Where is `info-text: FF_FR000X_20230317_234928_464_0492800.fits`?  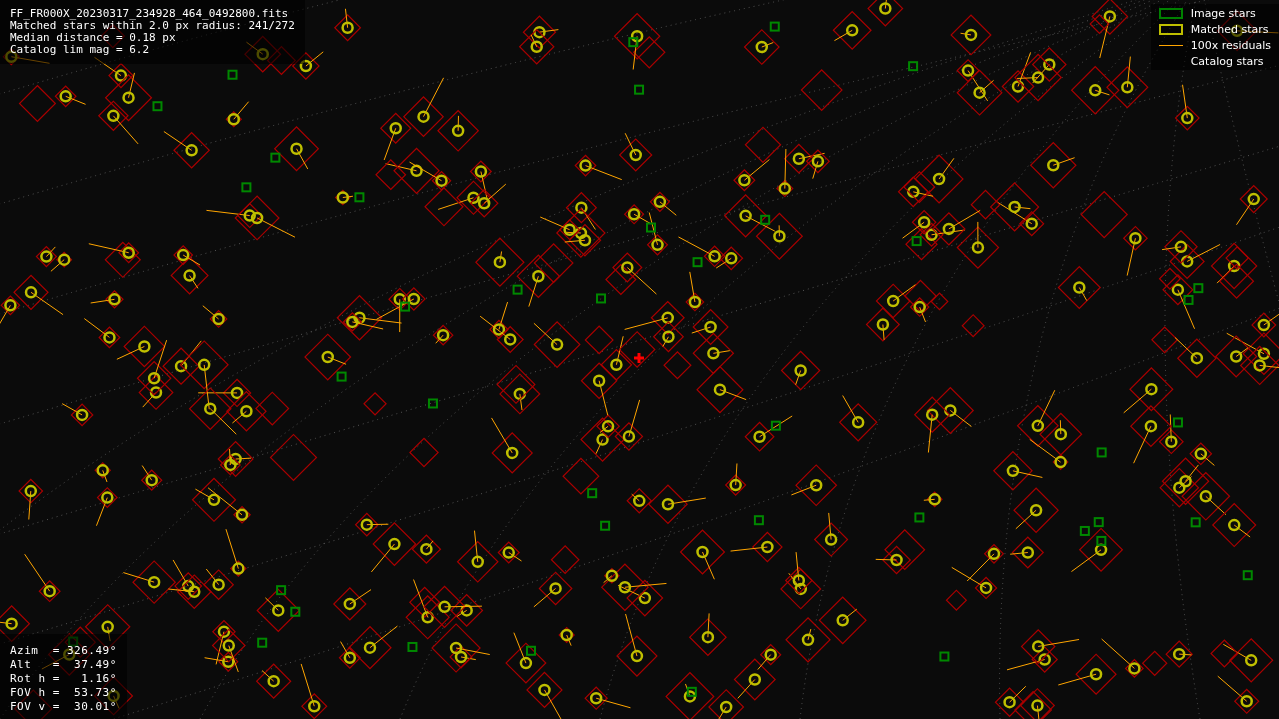 info-text: FF_FR000X_20230317_234928_464_0492800.fits is located at coordinates (150, 14).